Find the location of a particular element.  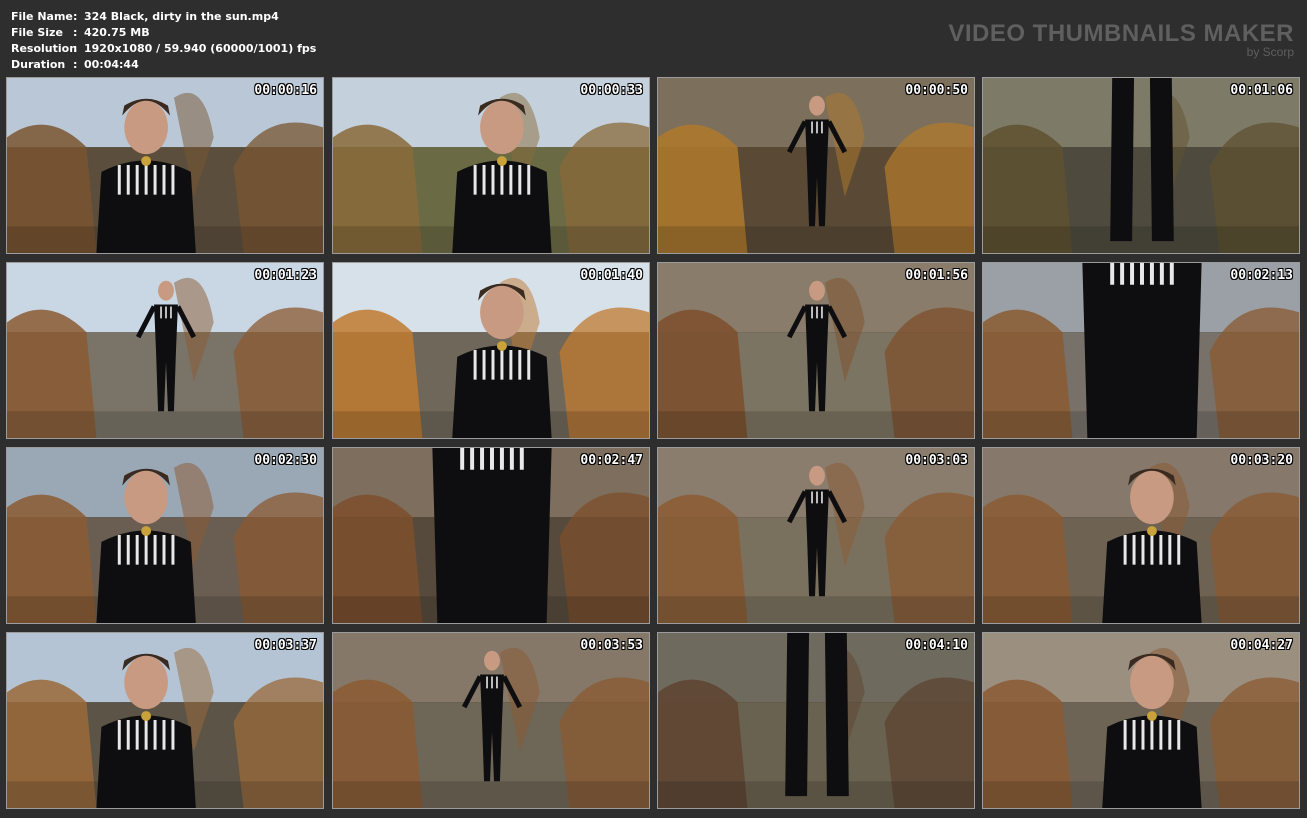

video-thumbnail: 00:02:13 is located at coordinates (1141, 350).